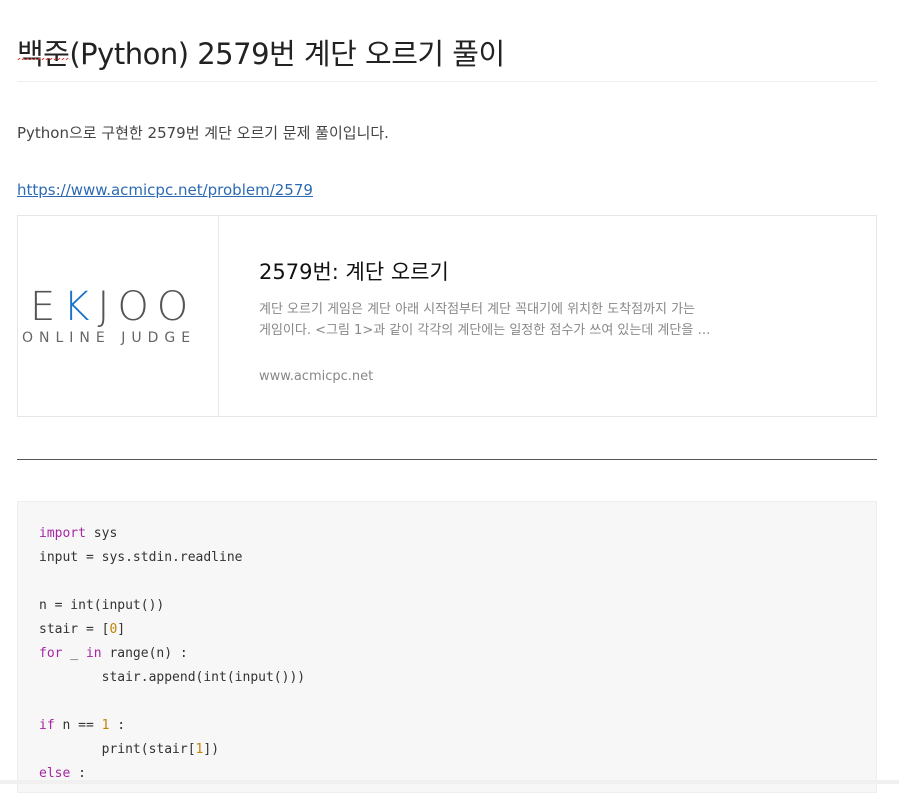 This screenshot has height=793, width=899. Describe the element at coordinates (74, 629) in the screenshot. I see `code-text: stair = [` at that location.